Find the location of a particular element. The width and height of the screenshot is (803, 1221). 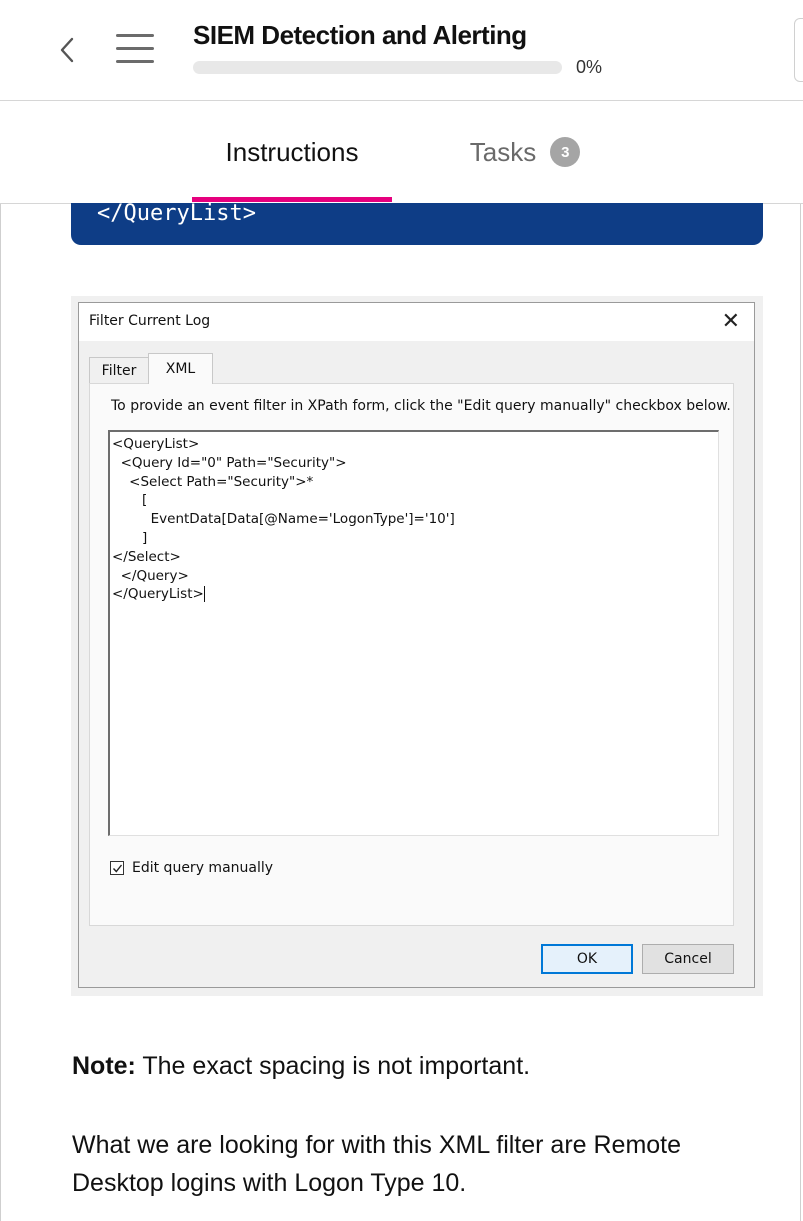

close-icon: ✕ is located at coordinates (731, 321).